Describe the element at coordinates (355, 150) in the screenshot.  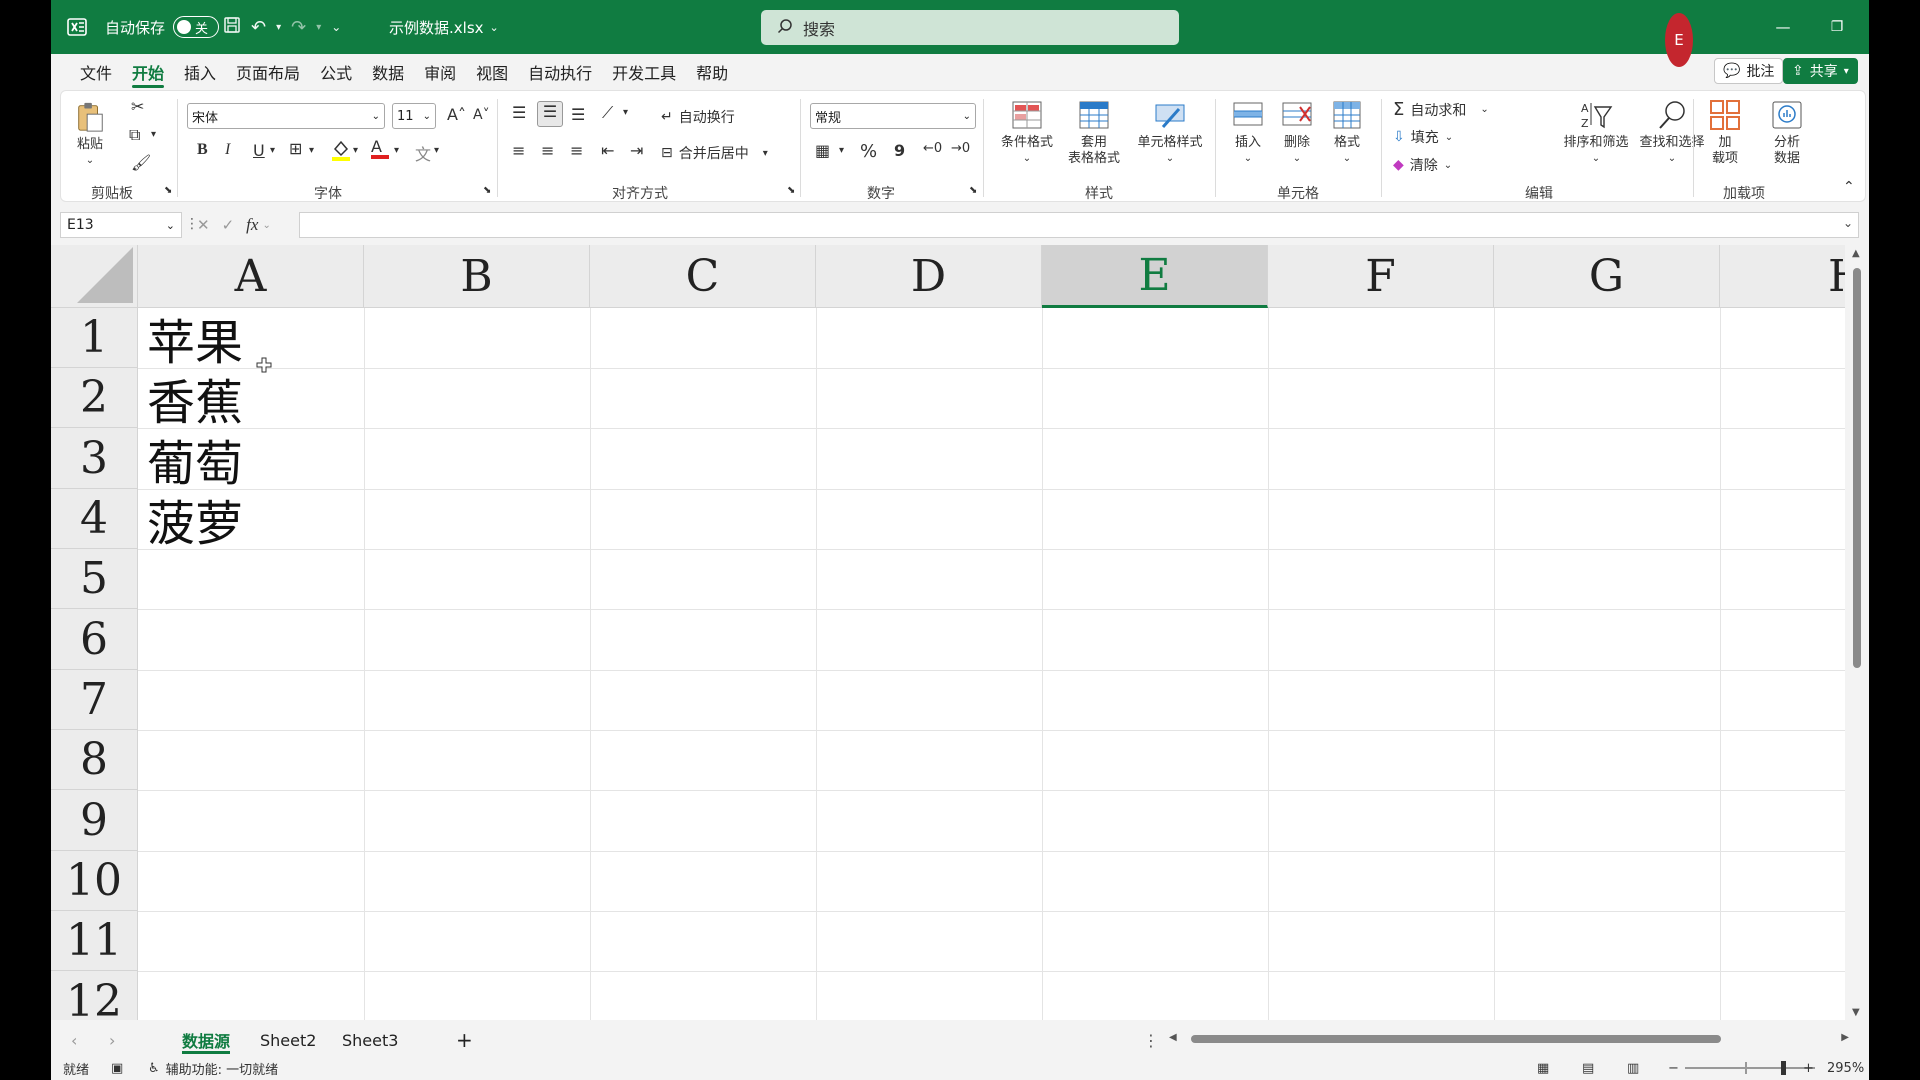
I see `fill-color-dropdown-icon: ▾` at that location.